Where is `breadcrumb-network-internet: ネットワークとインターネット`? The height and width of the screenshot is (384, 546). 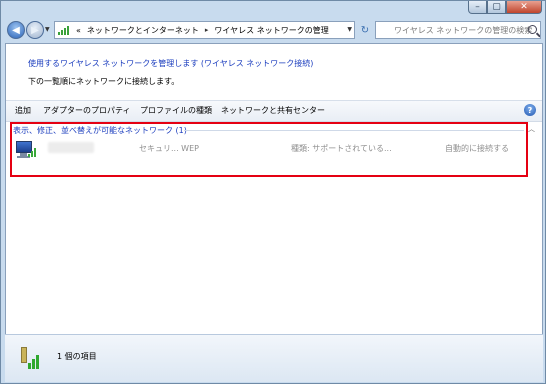 breadcrumb-network-internet: ネットワークとインターネット is located at coordinates (143, 30).